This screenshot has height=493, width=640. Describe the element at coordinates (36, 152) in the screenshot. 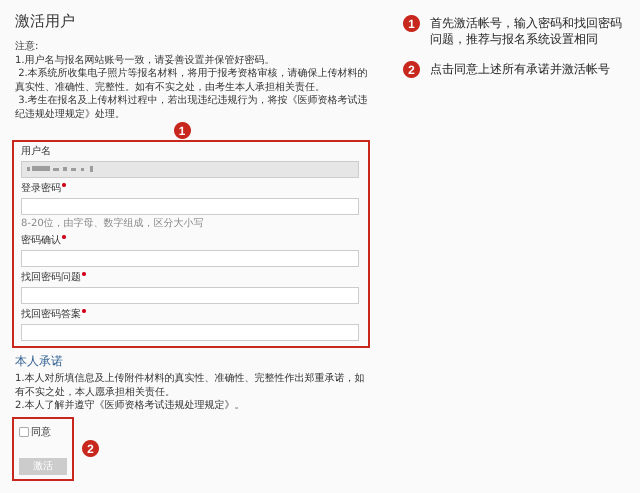

I see `field-label: 用户名` at that location.